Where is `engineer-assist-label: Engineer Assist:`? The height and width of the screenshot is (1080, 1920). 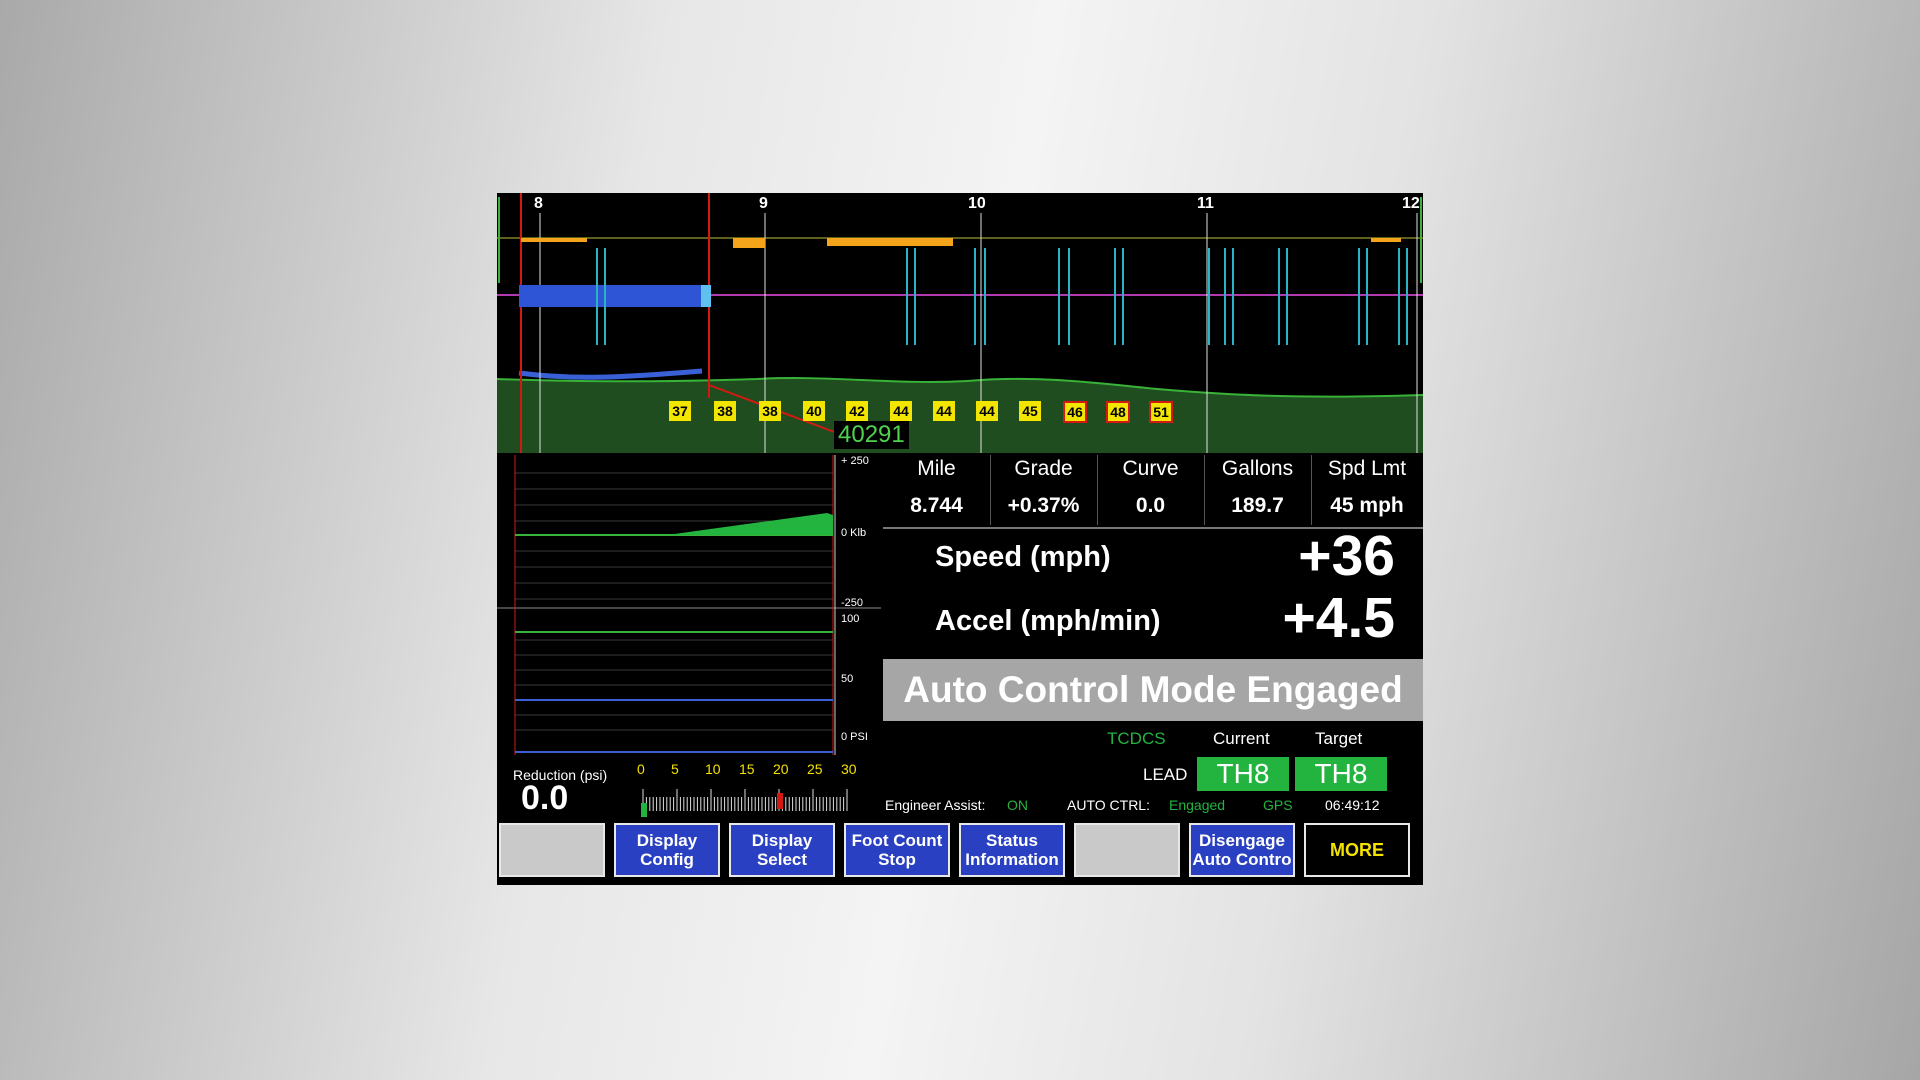 engineer-assist-label: Engineer Assist: is located at coordinates (935, 805).